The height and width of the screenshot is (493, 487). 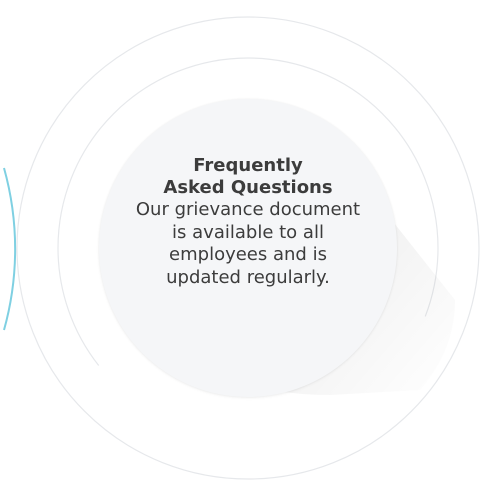 I want to click on accent-arc, so click(x=10, y=249).